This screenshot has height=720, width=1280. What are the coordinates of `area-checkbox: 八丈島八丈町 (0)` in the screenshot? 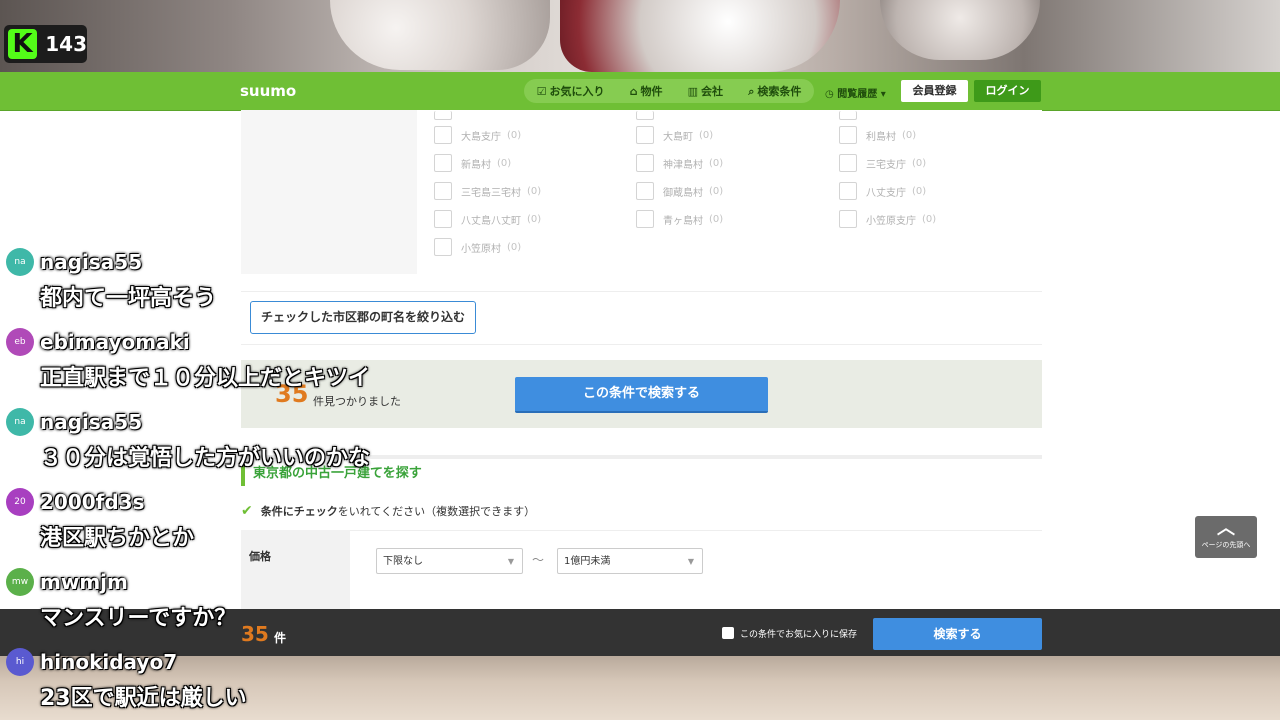 It's located at (487, 219).